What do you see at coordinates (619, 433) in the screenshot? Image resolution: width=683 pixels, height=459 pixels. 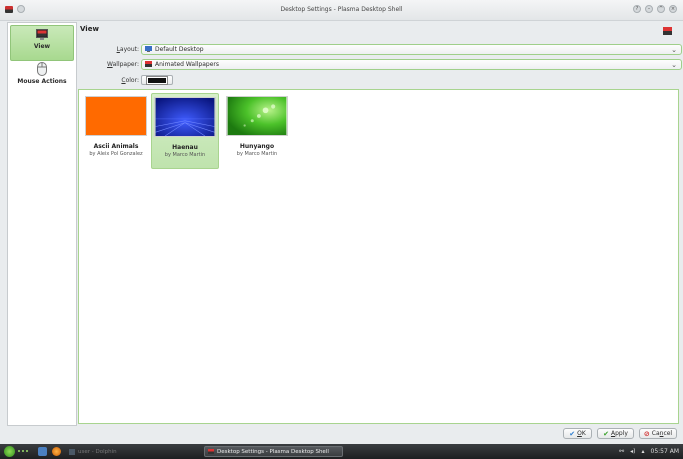 I see `apply-label: Apply` at bounding box center [619, 433].